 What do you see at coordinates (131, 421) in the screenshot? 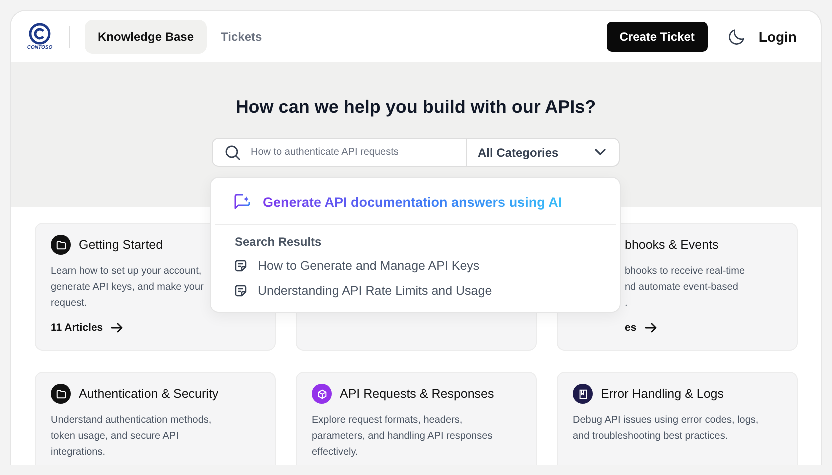
I see `card-description: Understand authentication methods,` at bounding box center [131, 421].